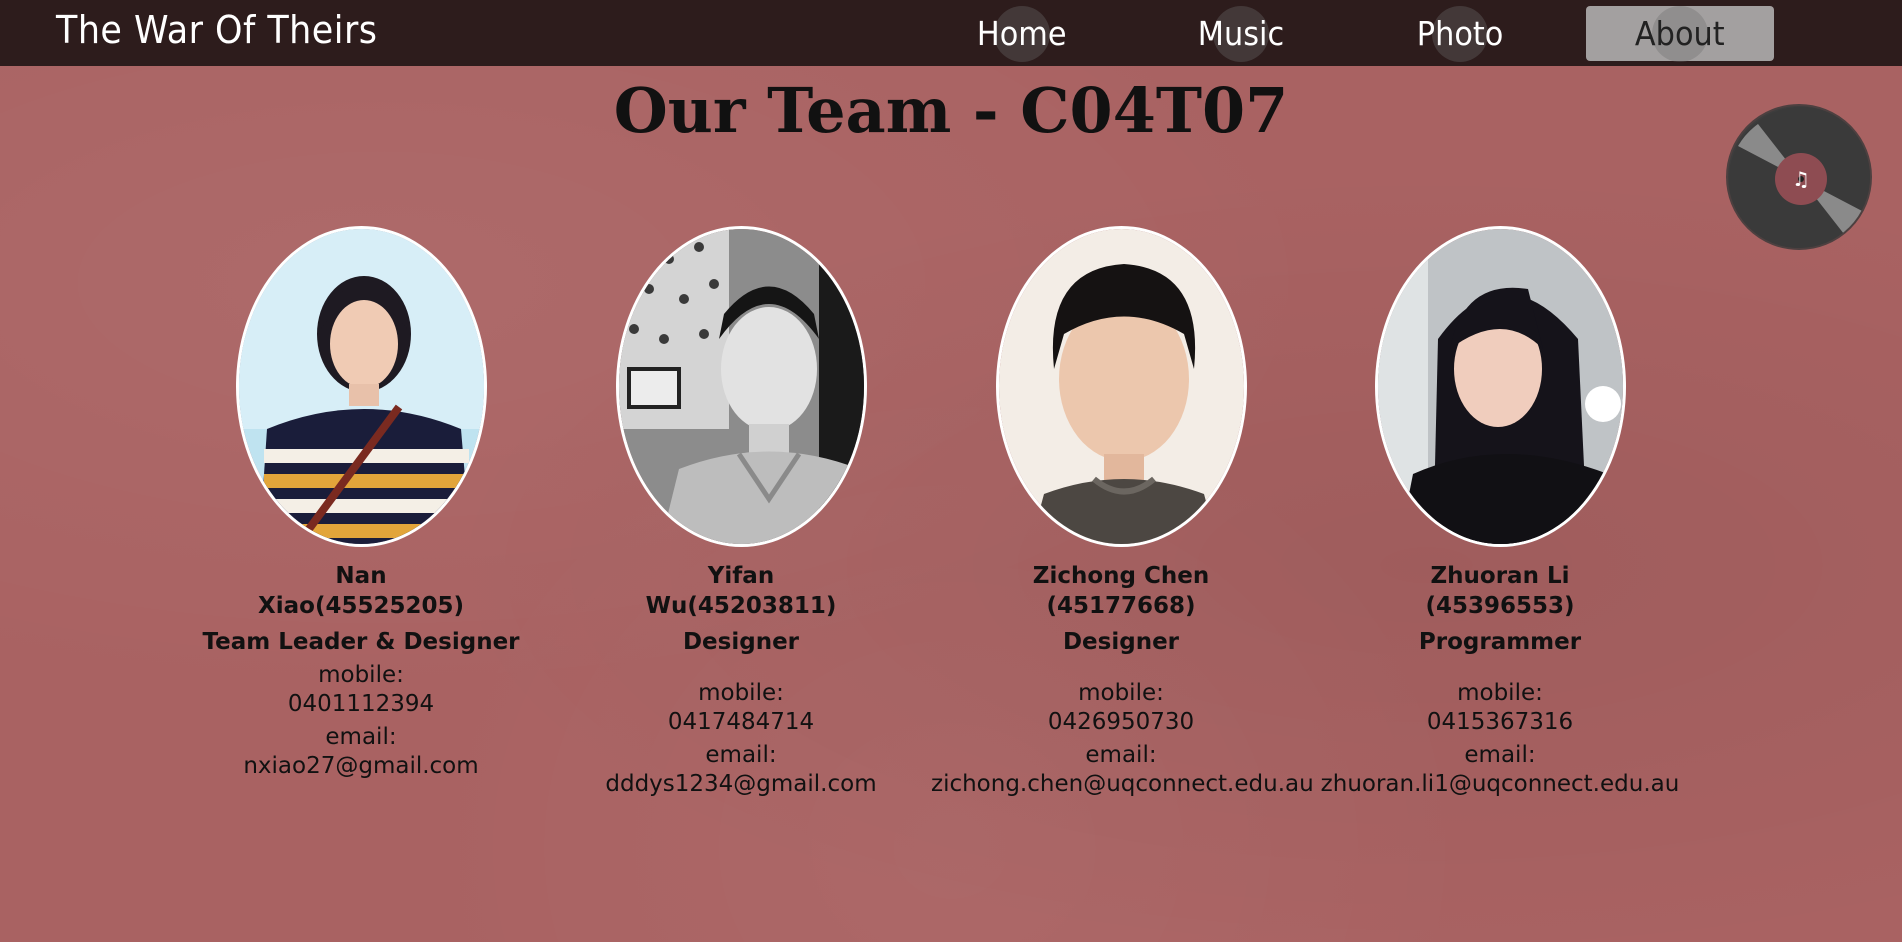  What do you see at coordinates (1122, 784) in the screenshot?
I see `email-value: zichong.chen@uqconnect.edu.au` at bounding box center [1122, 784].